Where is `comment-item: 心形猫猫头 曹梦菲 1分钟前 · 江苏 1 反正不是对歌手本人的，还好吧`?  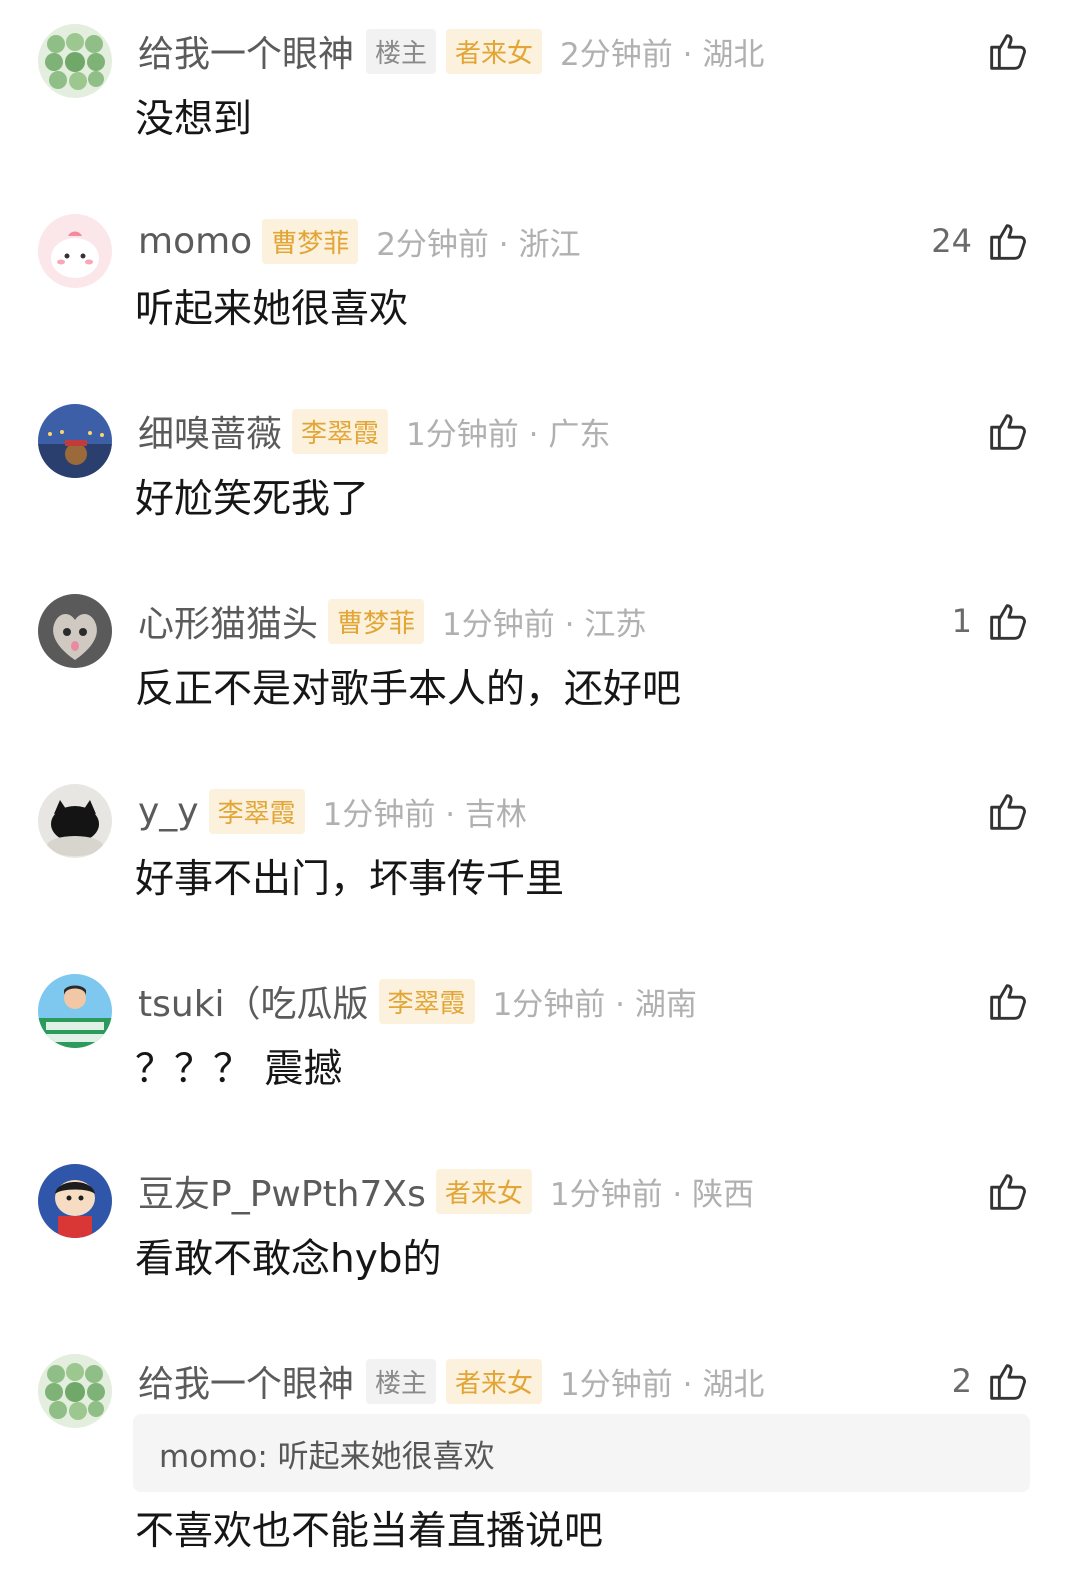 comment-item: 心形猫猫头 曹梦菲 1分钟前 · 江苏 1 反正不是对歌手本人的，还好吧 is located at coordinates (540, 665).